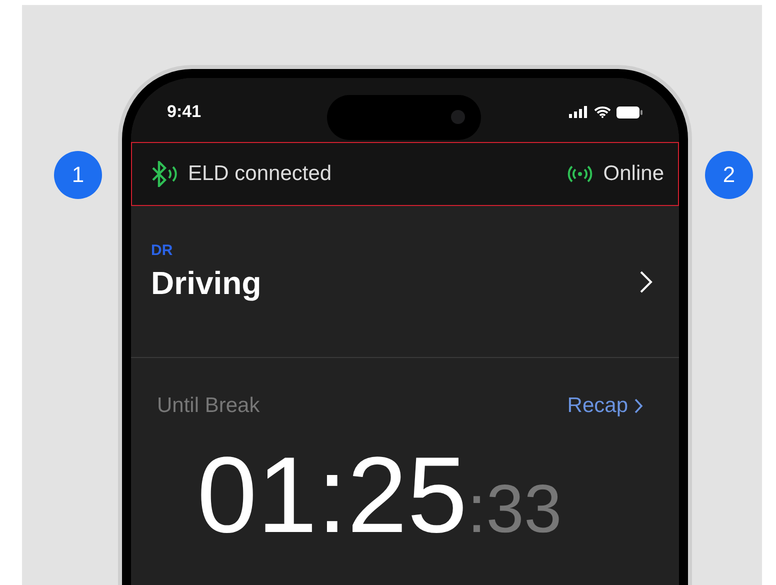 The width and height of the screenshot is (776, 585). I want to click on timer-label: Until Break, so click(208, 406).